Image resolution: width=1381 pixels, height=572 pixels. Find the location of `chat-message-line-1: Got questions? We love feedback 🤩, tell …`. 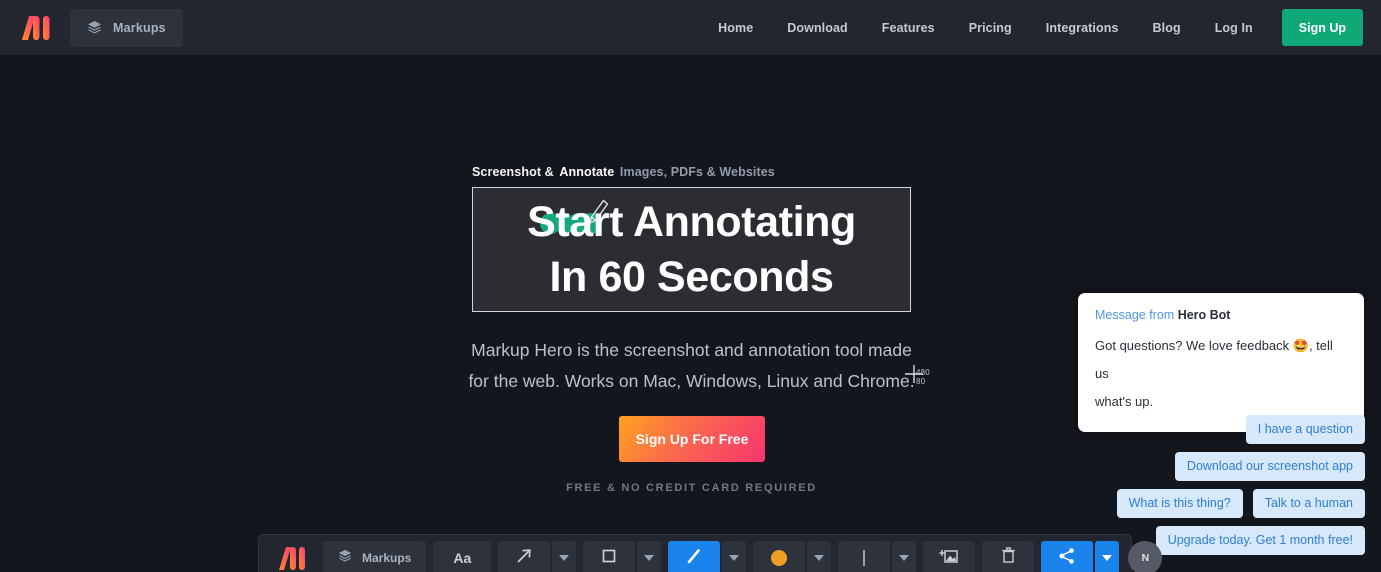

chat-message-line-1: Got questions? We love feedback 🤩, tell … is located at coordinates (1214, 359).